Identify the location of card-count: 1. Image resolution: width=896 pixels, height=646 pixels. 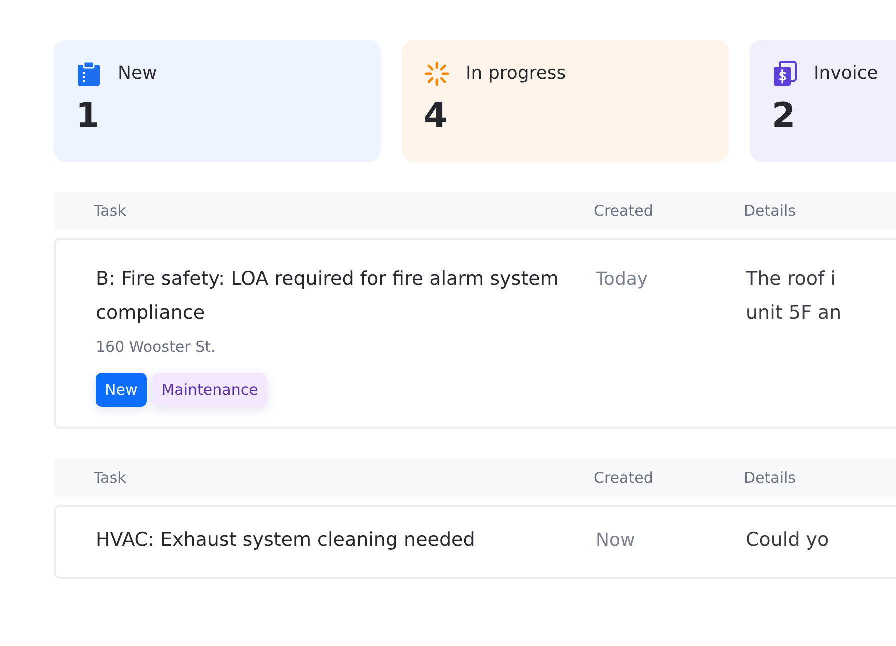
(88, 116).